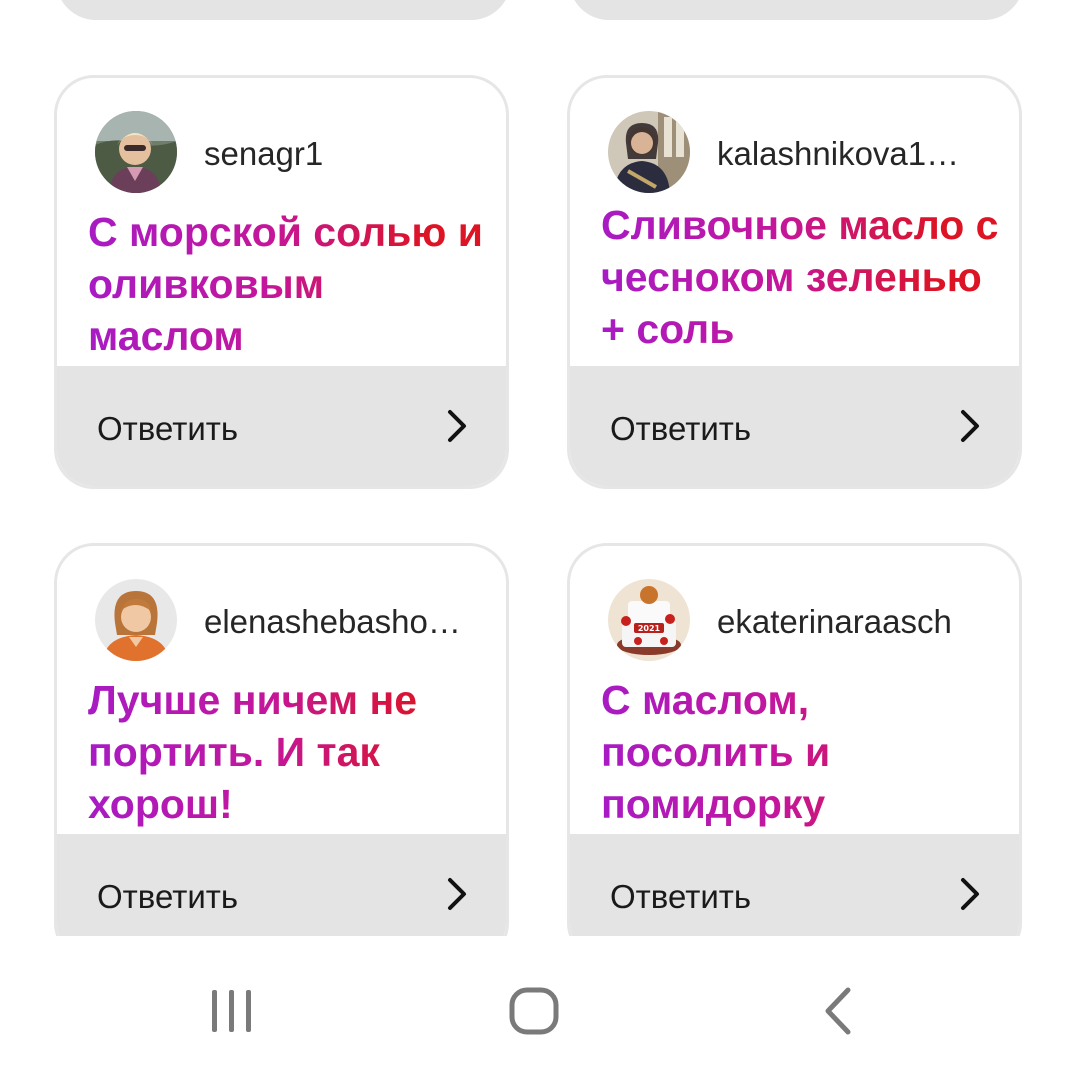 The image size is (1080, 1080). Describe the element at coordinates (232, 1016) in the screenshot. I see `recent-apps-icon` at that location.